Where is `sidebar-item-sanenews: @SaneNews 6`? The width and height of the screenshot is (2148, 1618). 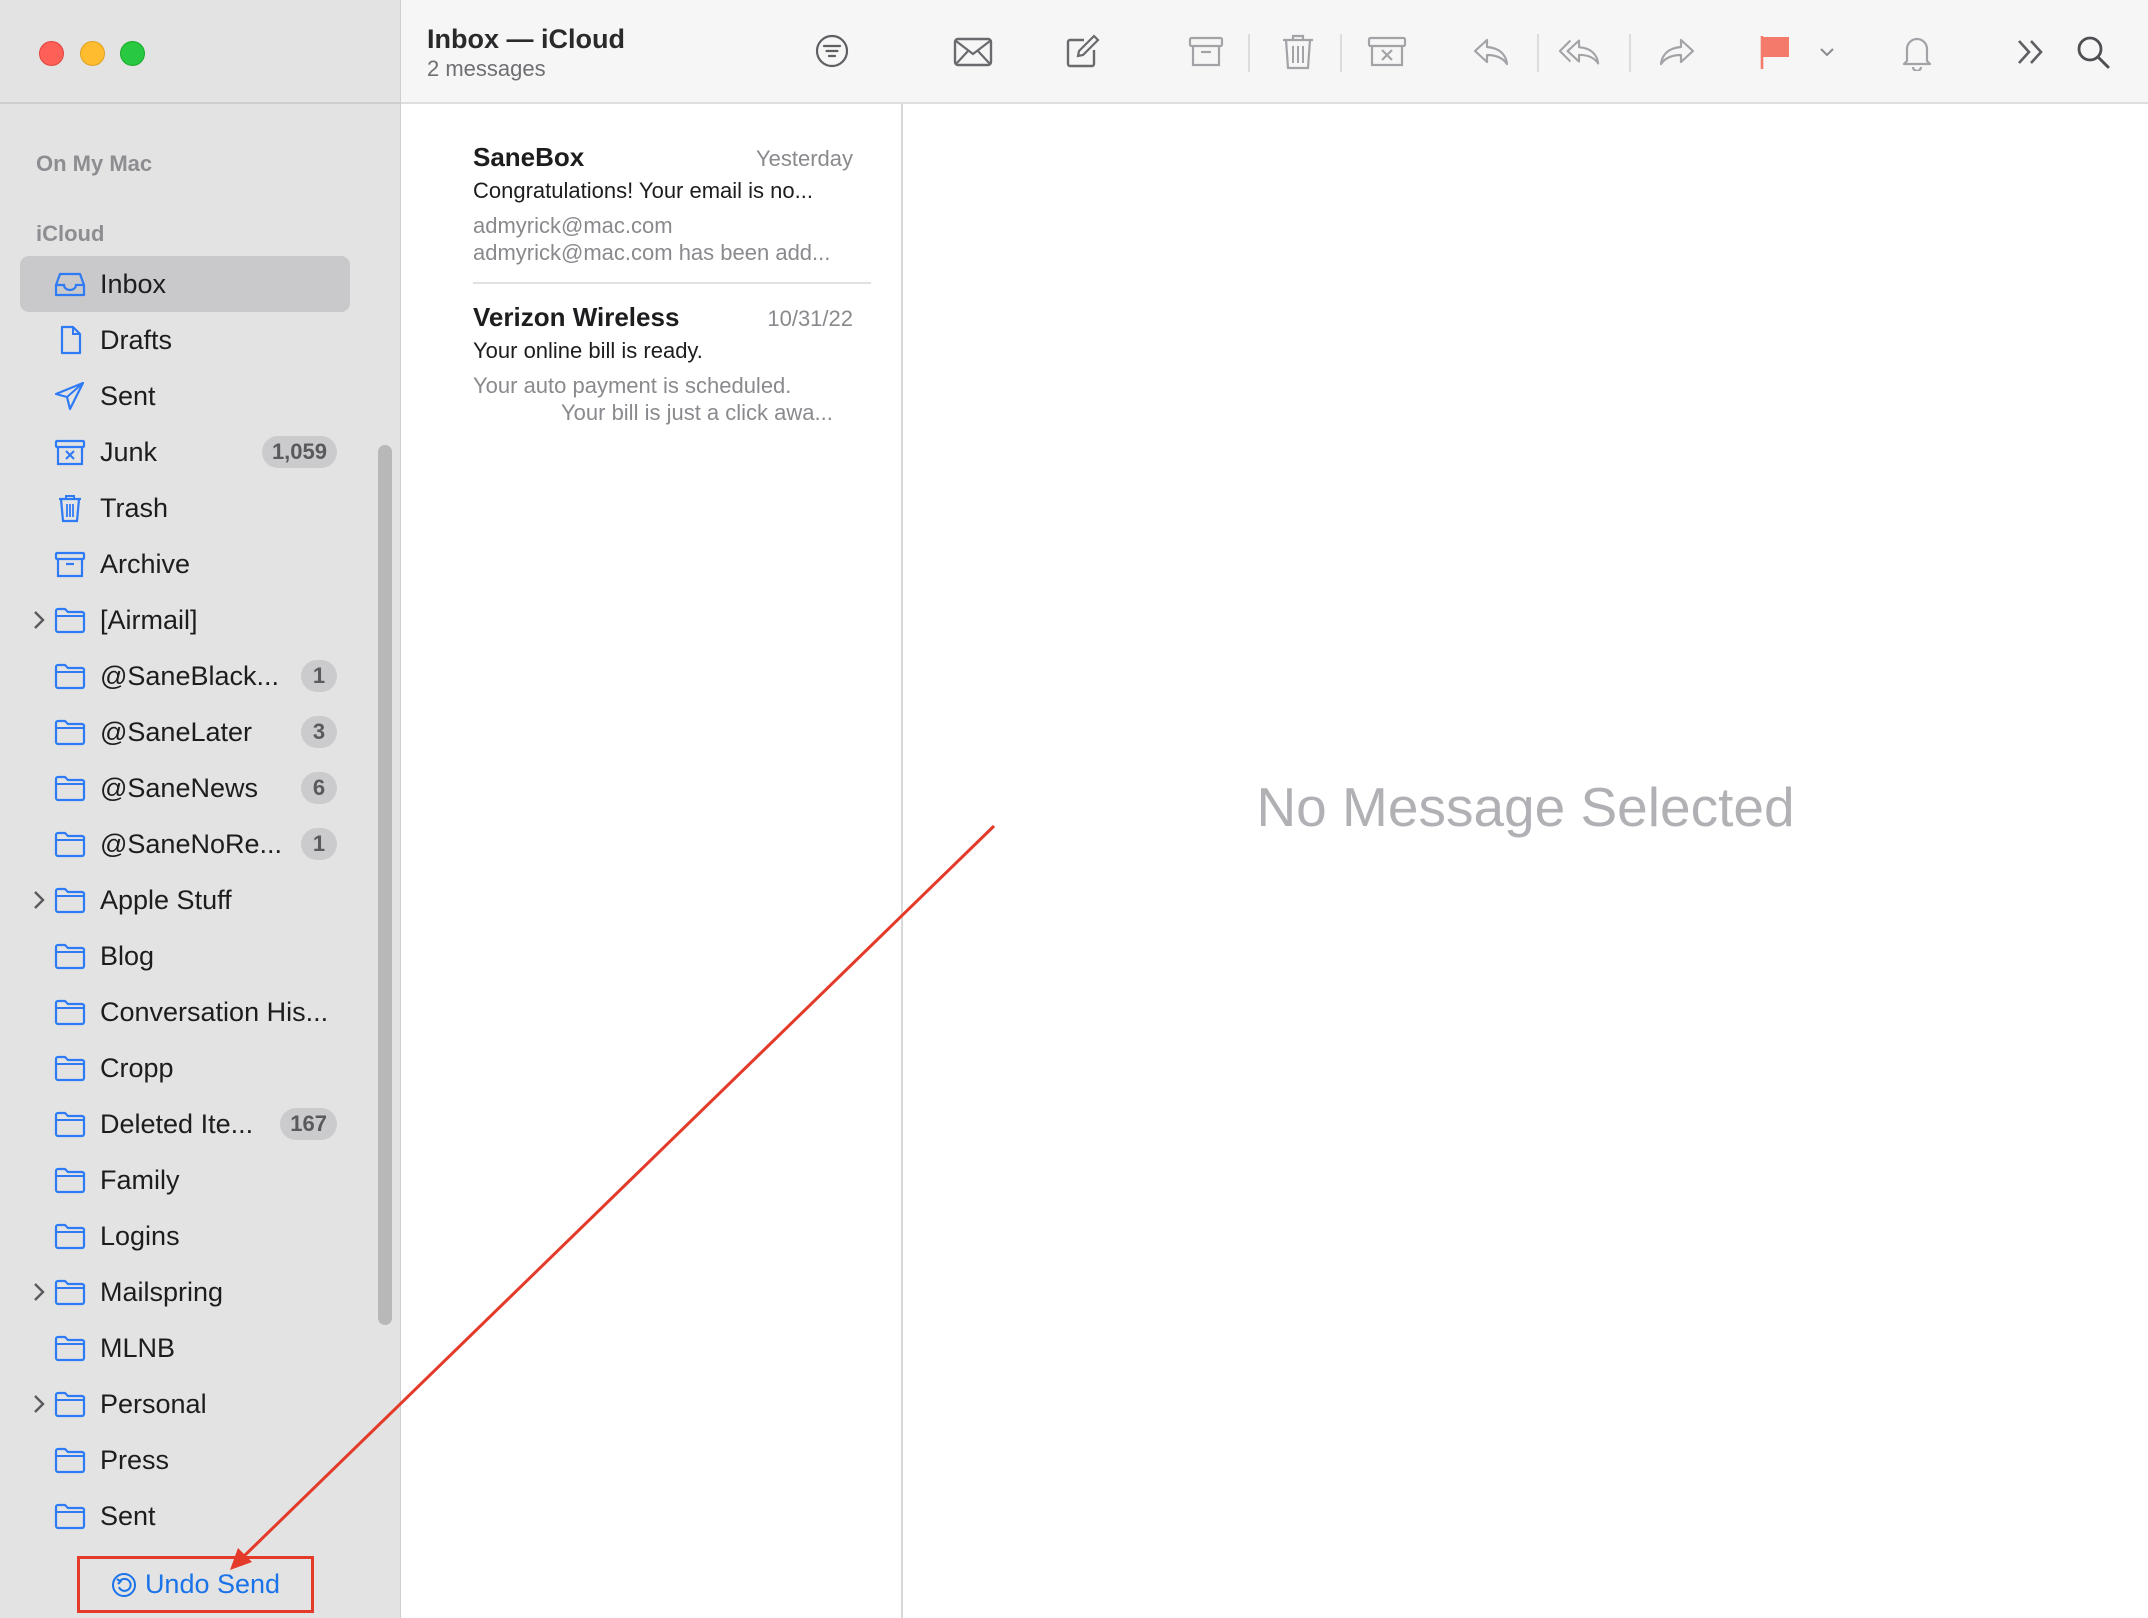 sidebar-item-sanenews: @SaneNews 6 is located at coordinates (185, 788).